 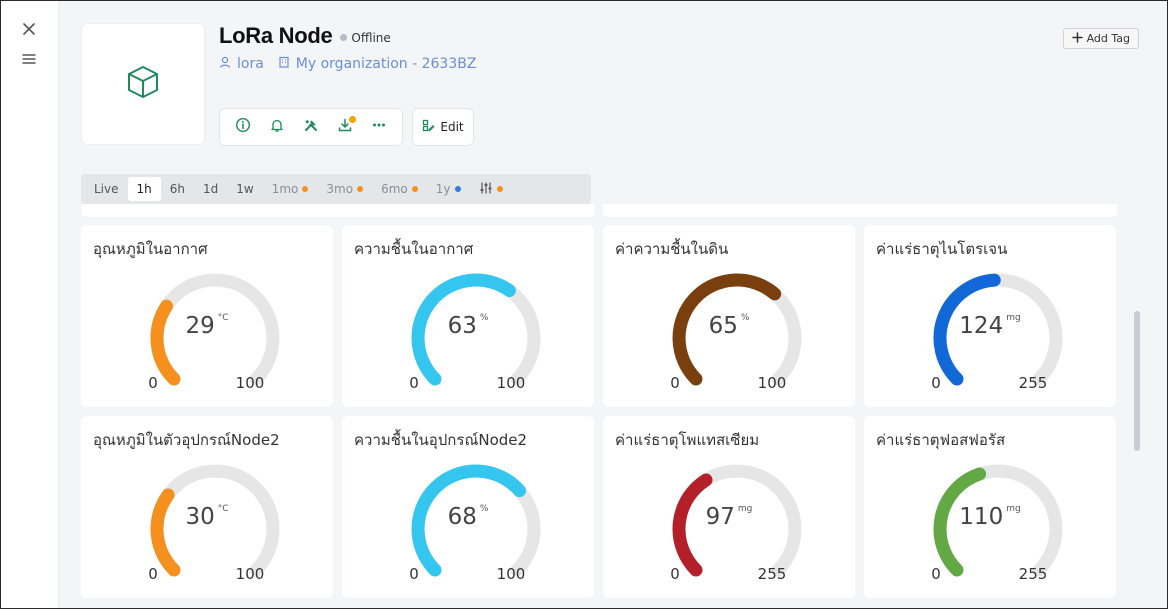 I want to click on gauge-value: 97, so click(x=720, y=517).